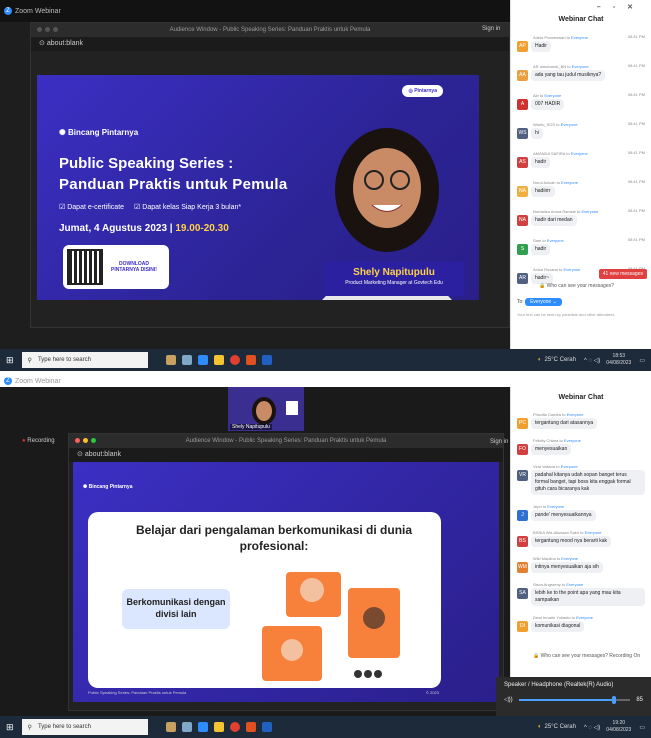  What do you see at coordinates (576, 286) in the screenshot?
I see `who-can-see: 🔒 Who can see your messages?` at bounding box center [576, 286].